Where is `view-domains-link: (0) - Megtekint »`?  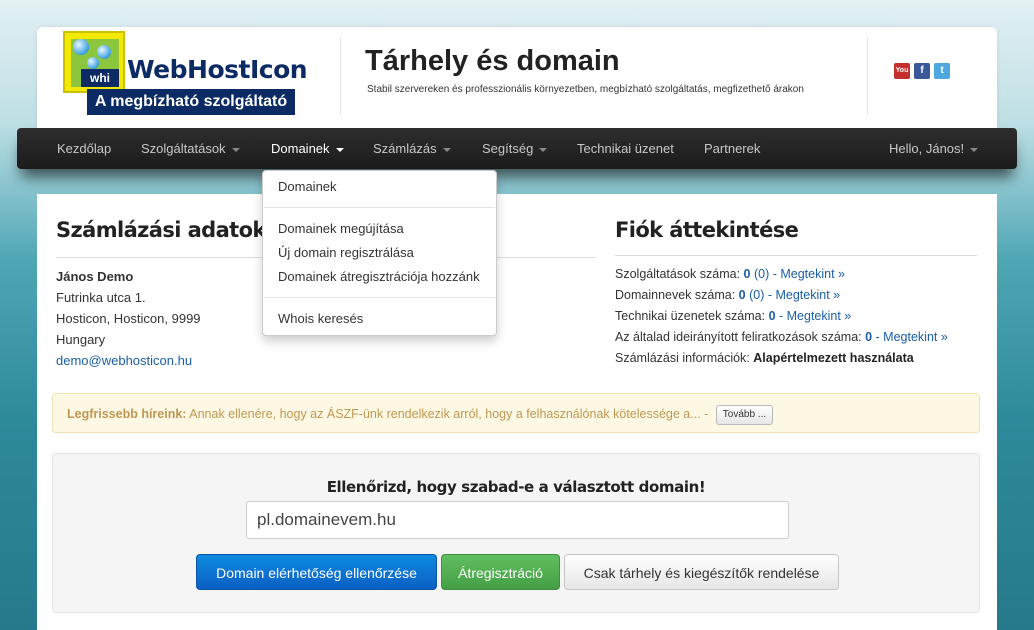
view-domains-link: (0) - Megtekint » is located at coordinates (793, 295).